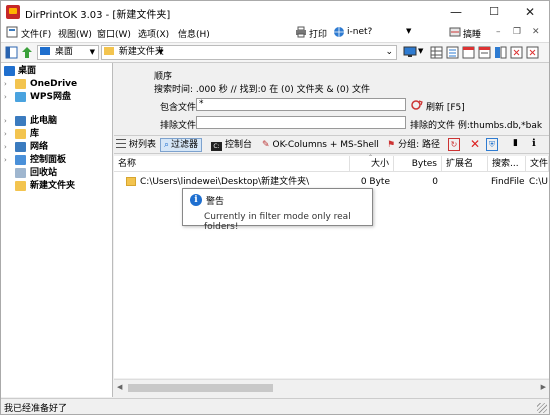  I want to click on panel-toggle-icon, so click(11, 52).